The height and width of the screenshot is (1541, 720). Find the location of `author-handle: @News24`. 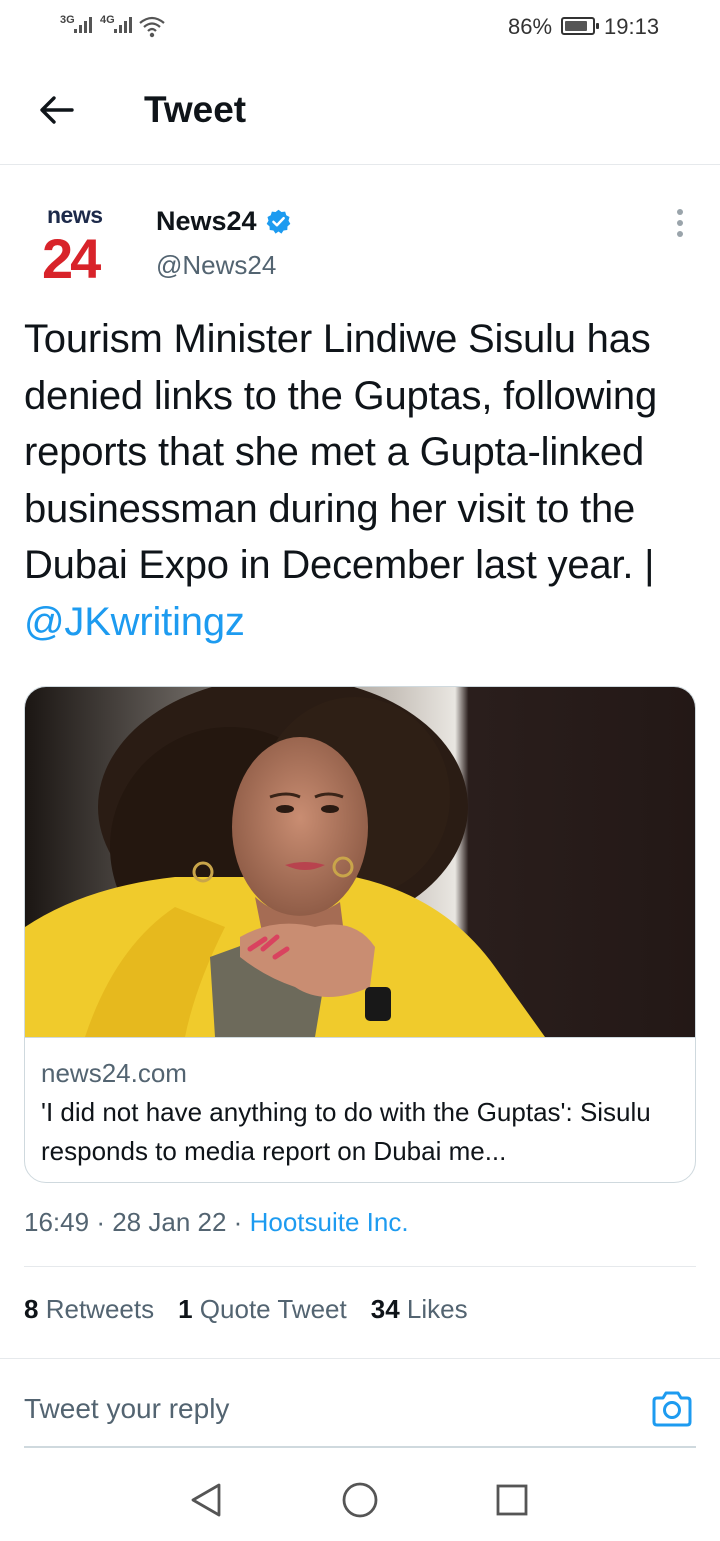

author-handle: @News24 is located at coordinates (216, 265).